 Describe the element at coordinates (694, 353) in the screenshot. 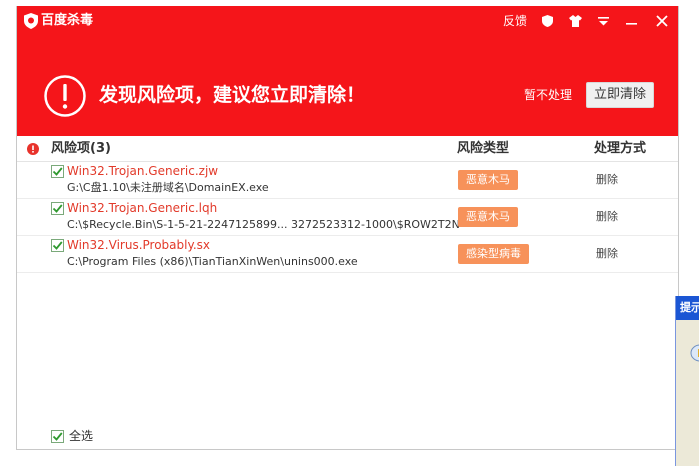

I see `info-balloon-icon` at that location.